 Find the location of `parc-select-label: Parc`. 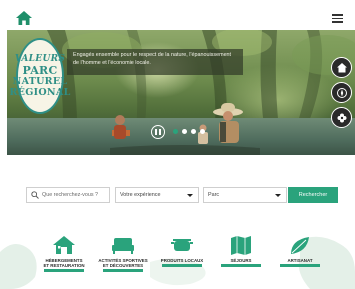

parc-select-label: Parc is located at coordinates (214, 195).